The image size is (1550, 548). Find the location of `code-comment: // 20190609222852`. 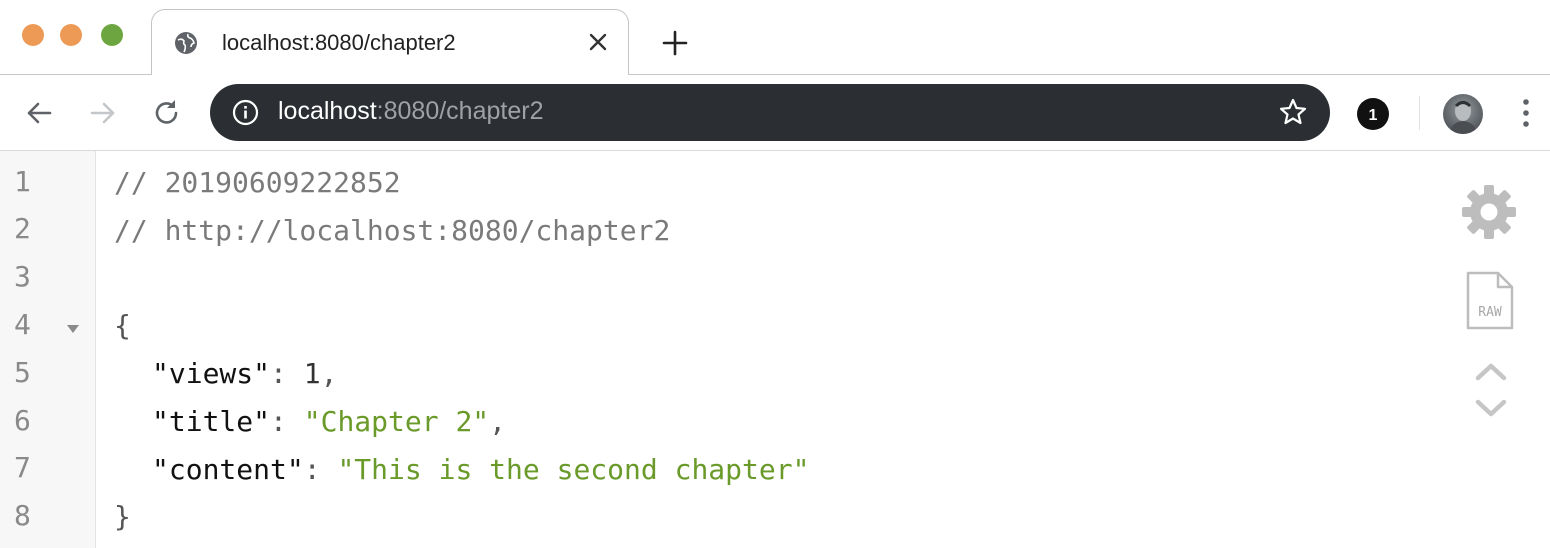

code-comment: // 20190609222852 is located at coordinates (257, 182).